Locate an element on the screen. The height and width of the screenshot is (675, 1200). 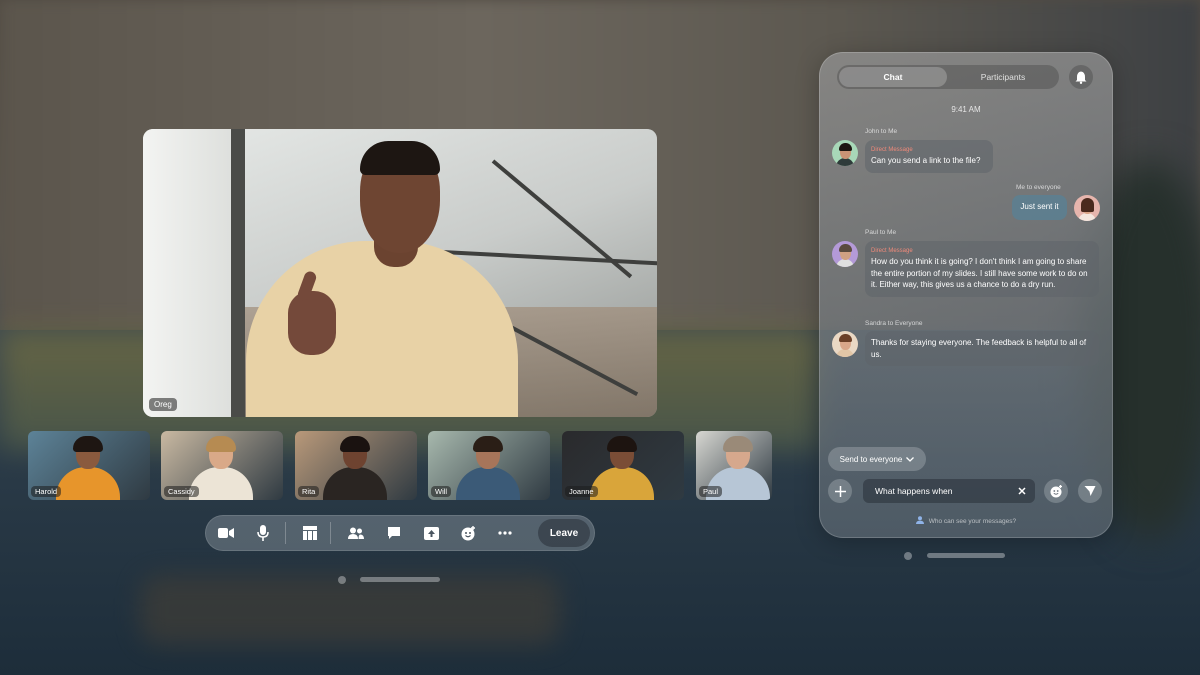
camera-icon is located at coordinates (226, 533).